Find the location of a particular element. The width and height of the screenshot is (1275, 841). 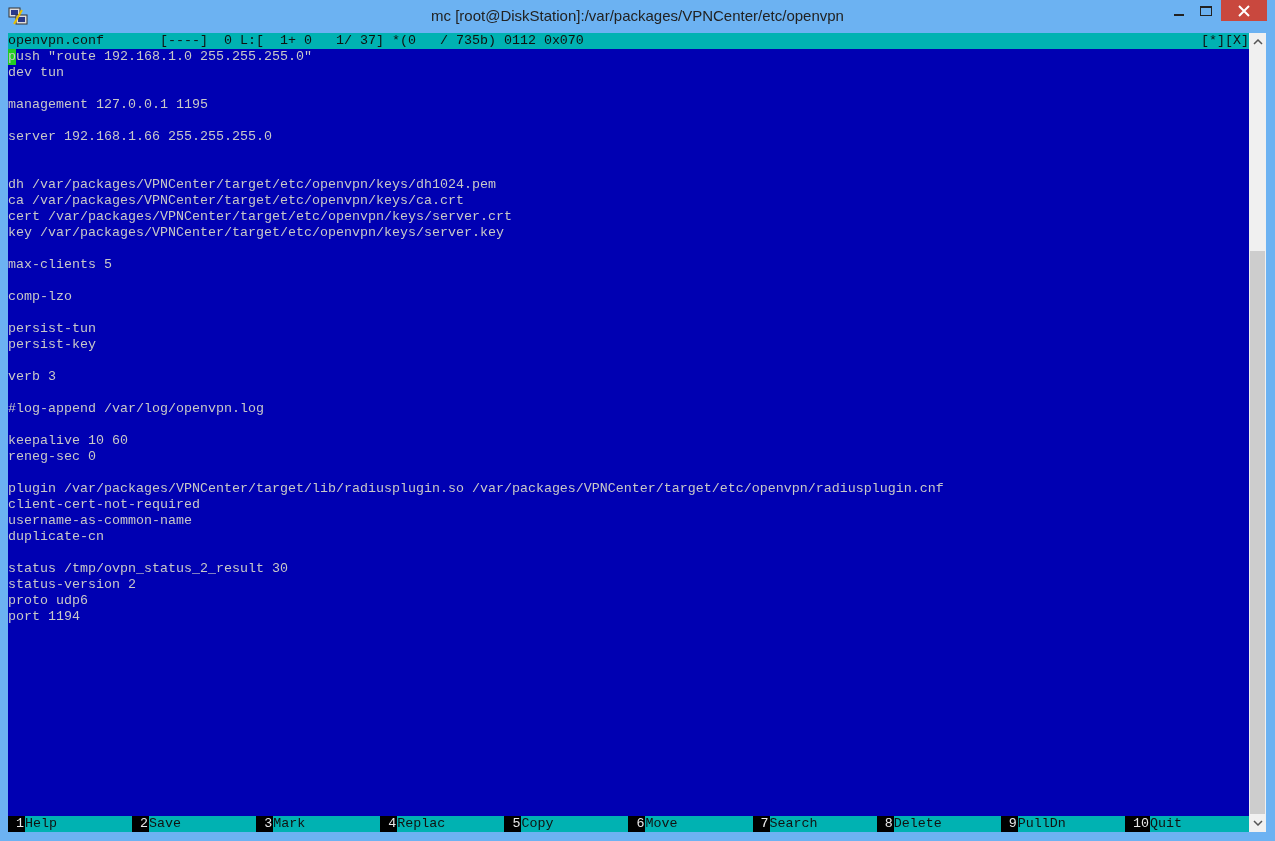

code-line: status-version 2 is located at coordinates (72, 584).